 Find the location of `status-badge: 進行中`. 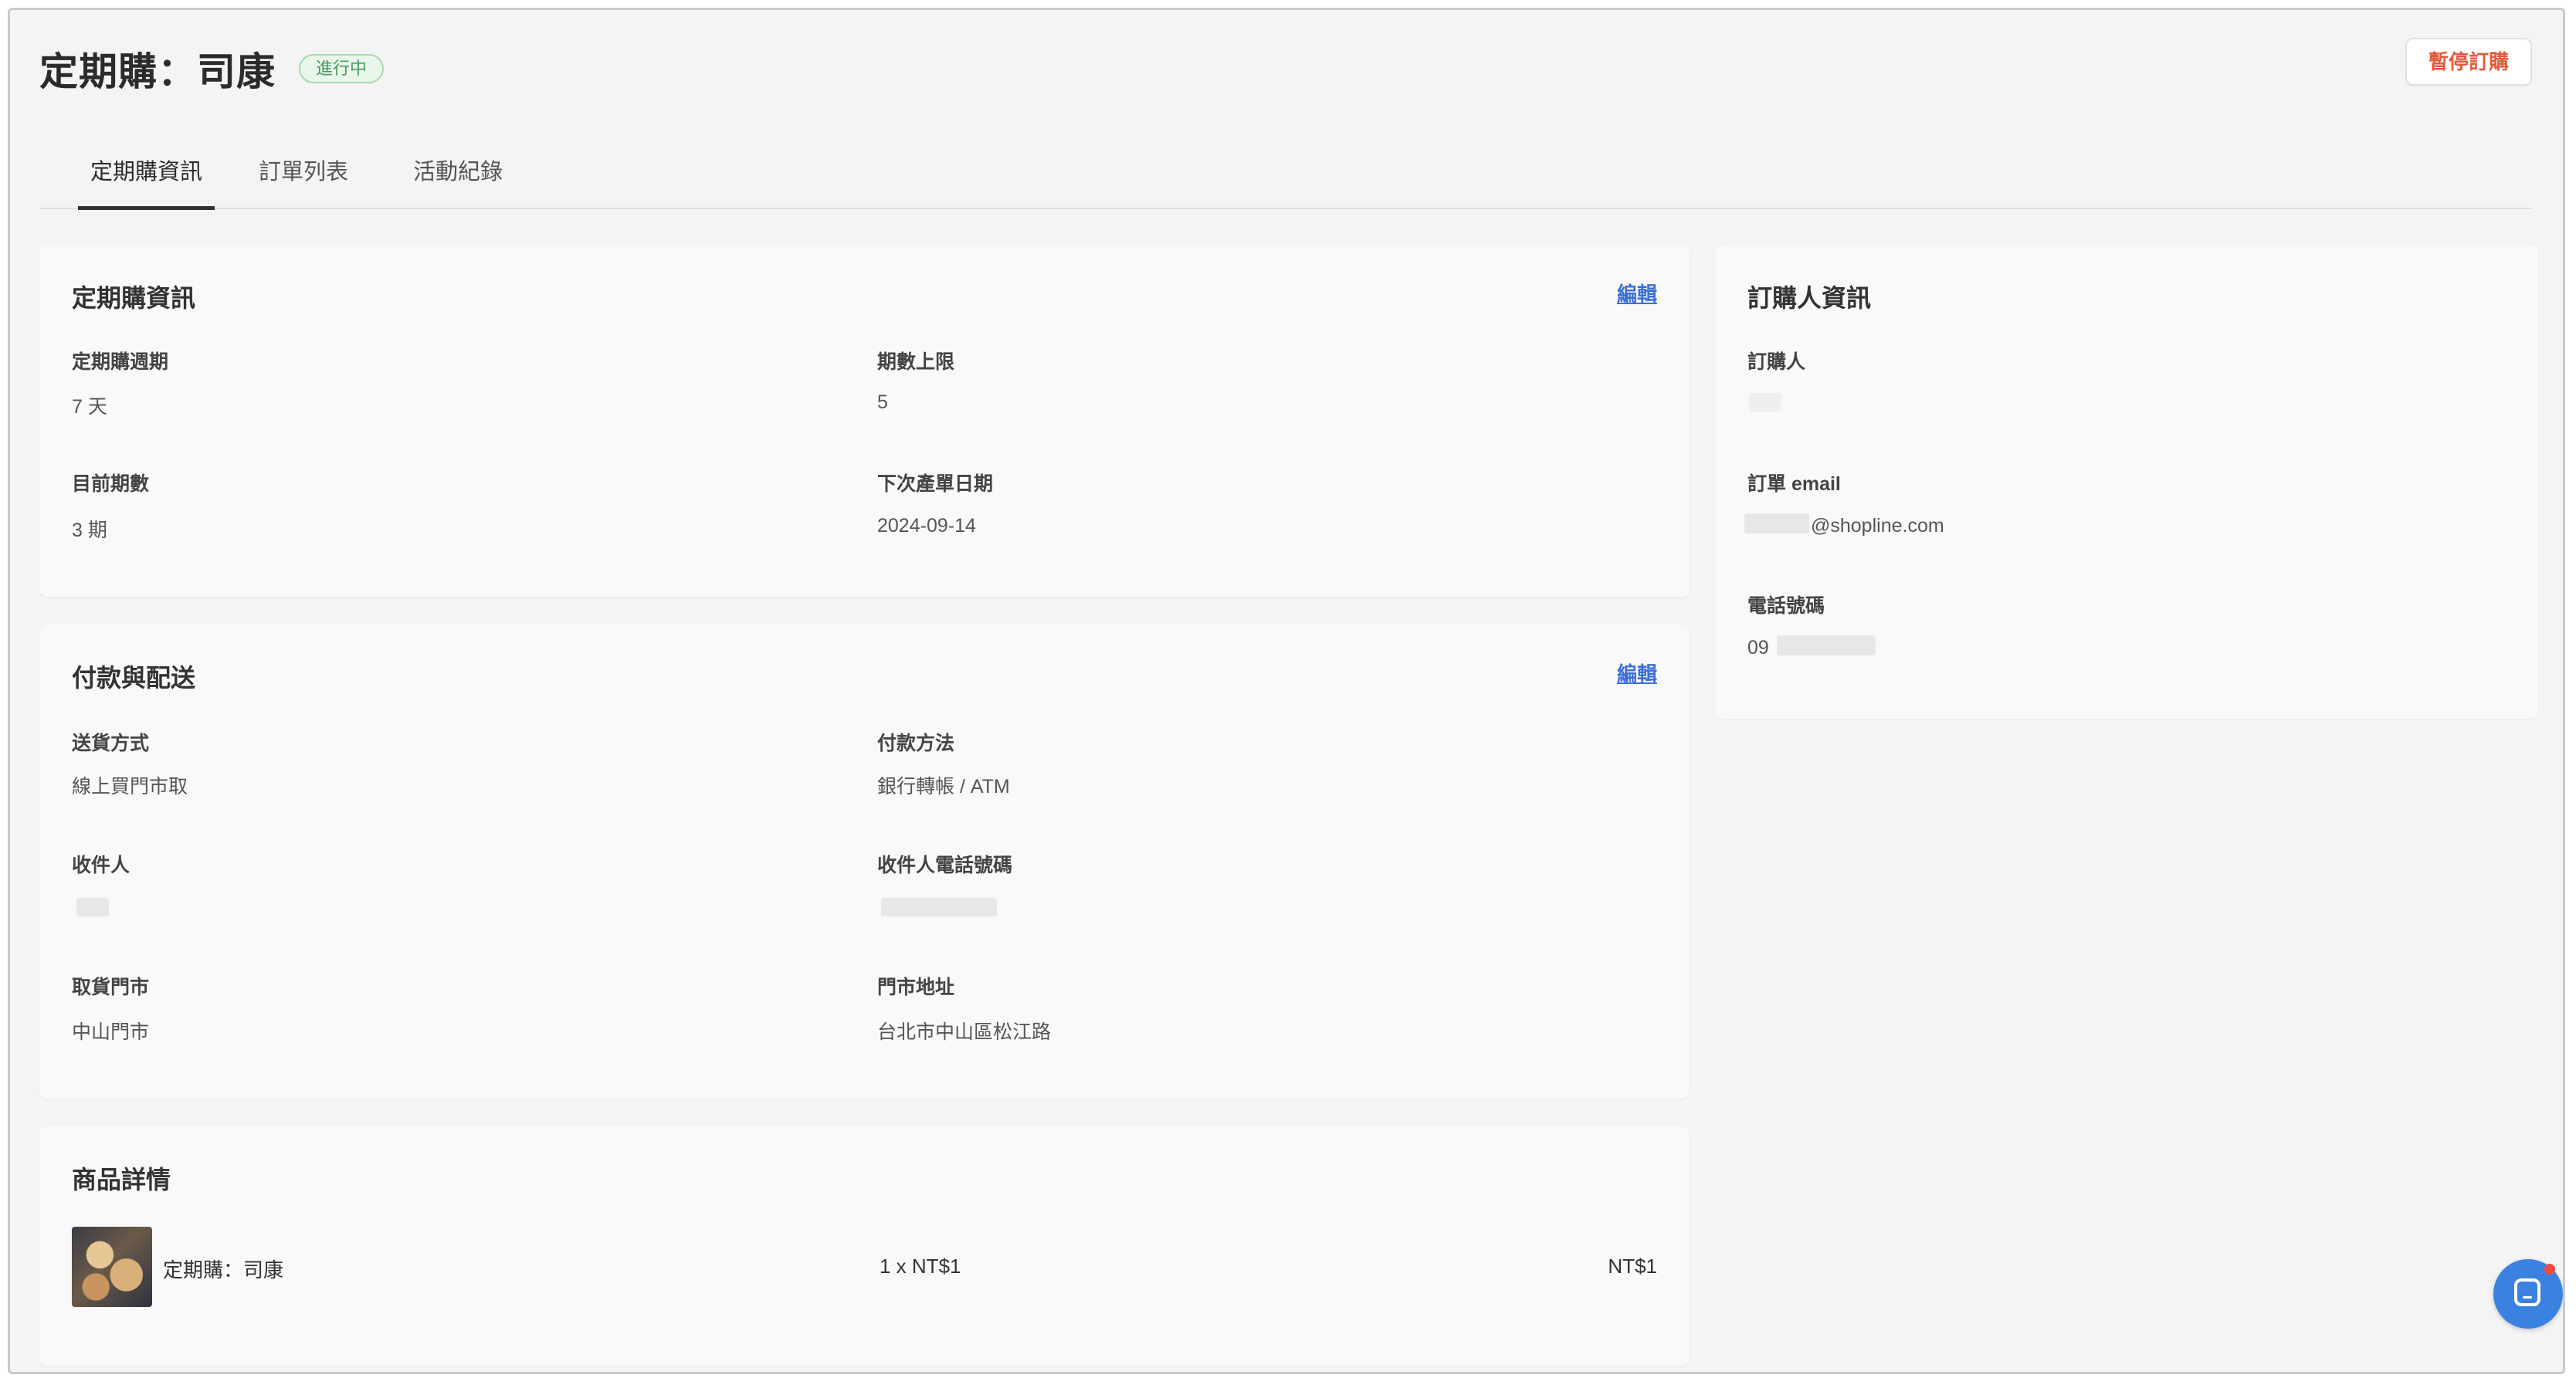

status-badge: 進行中 is located at coordinates (342, 68).